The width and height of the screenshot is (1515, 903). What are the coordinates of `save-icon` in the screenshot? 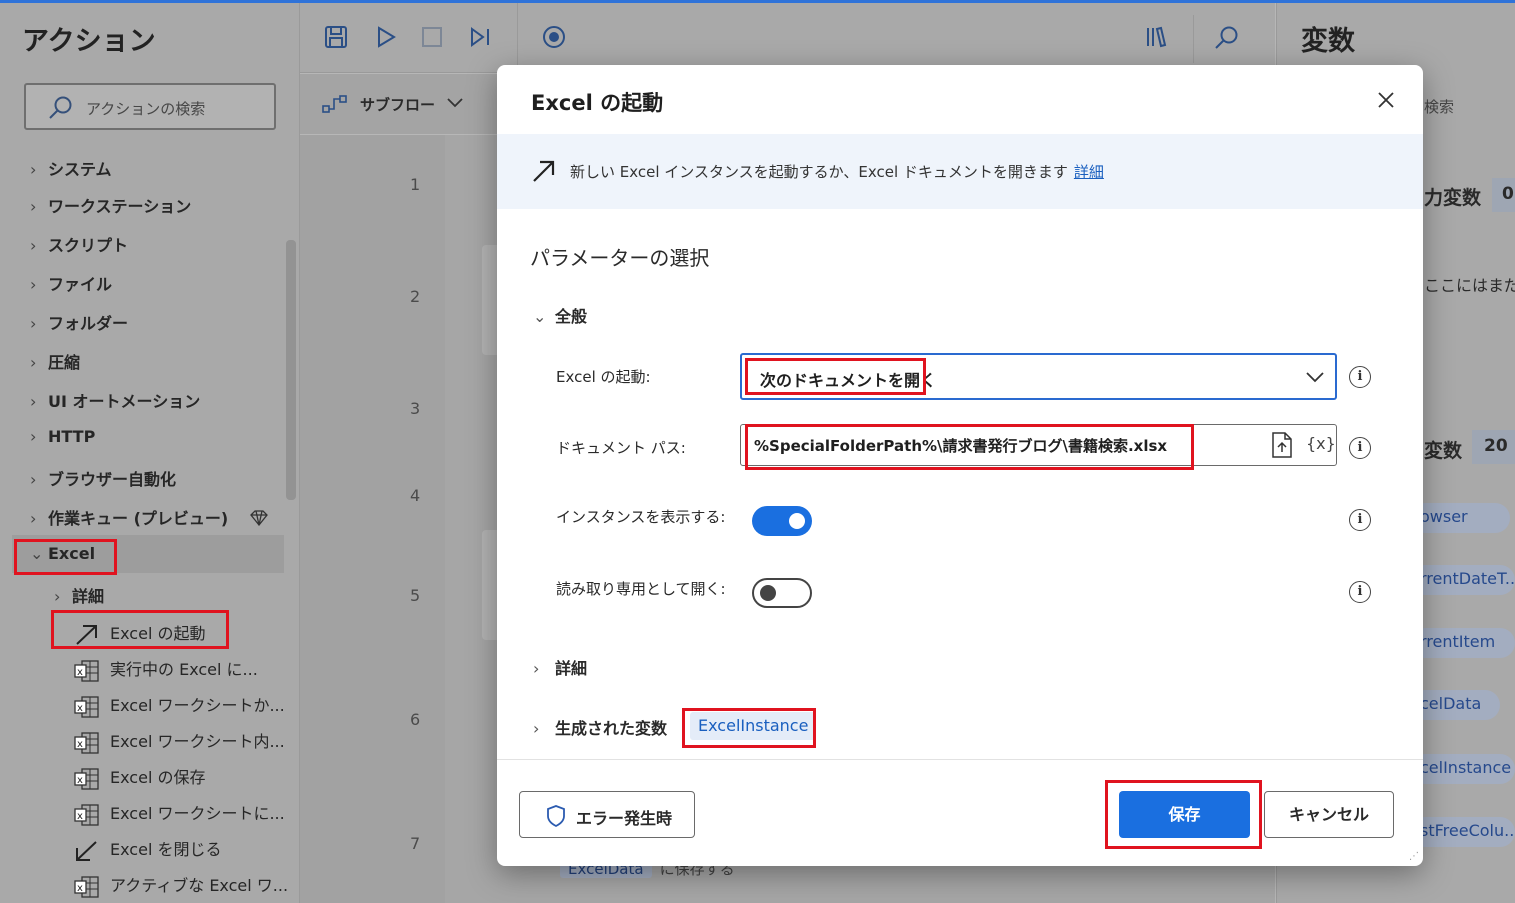 It's located at (336, 39).